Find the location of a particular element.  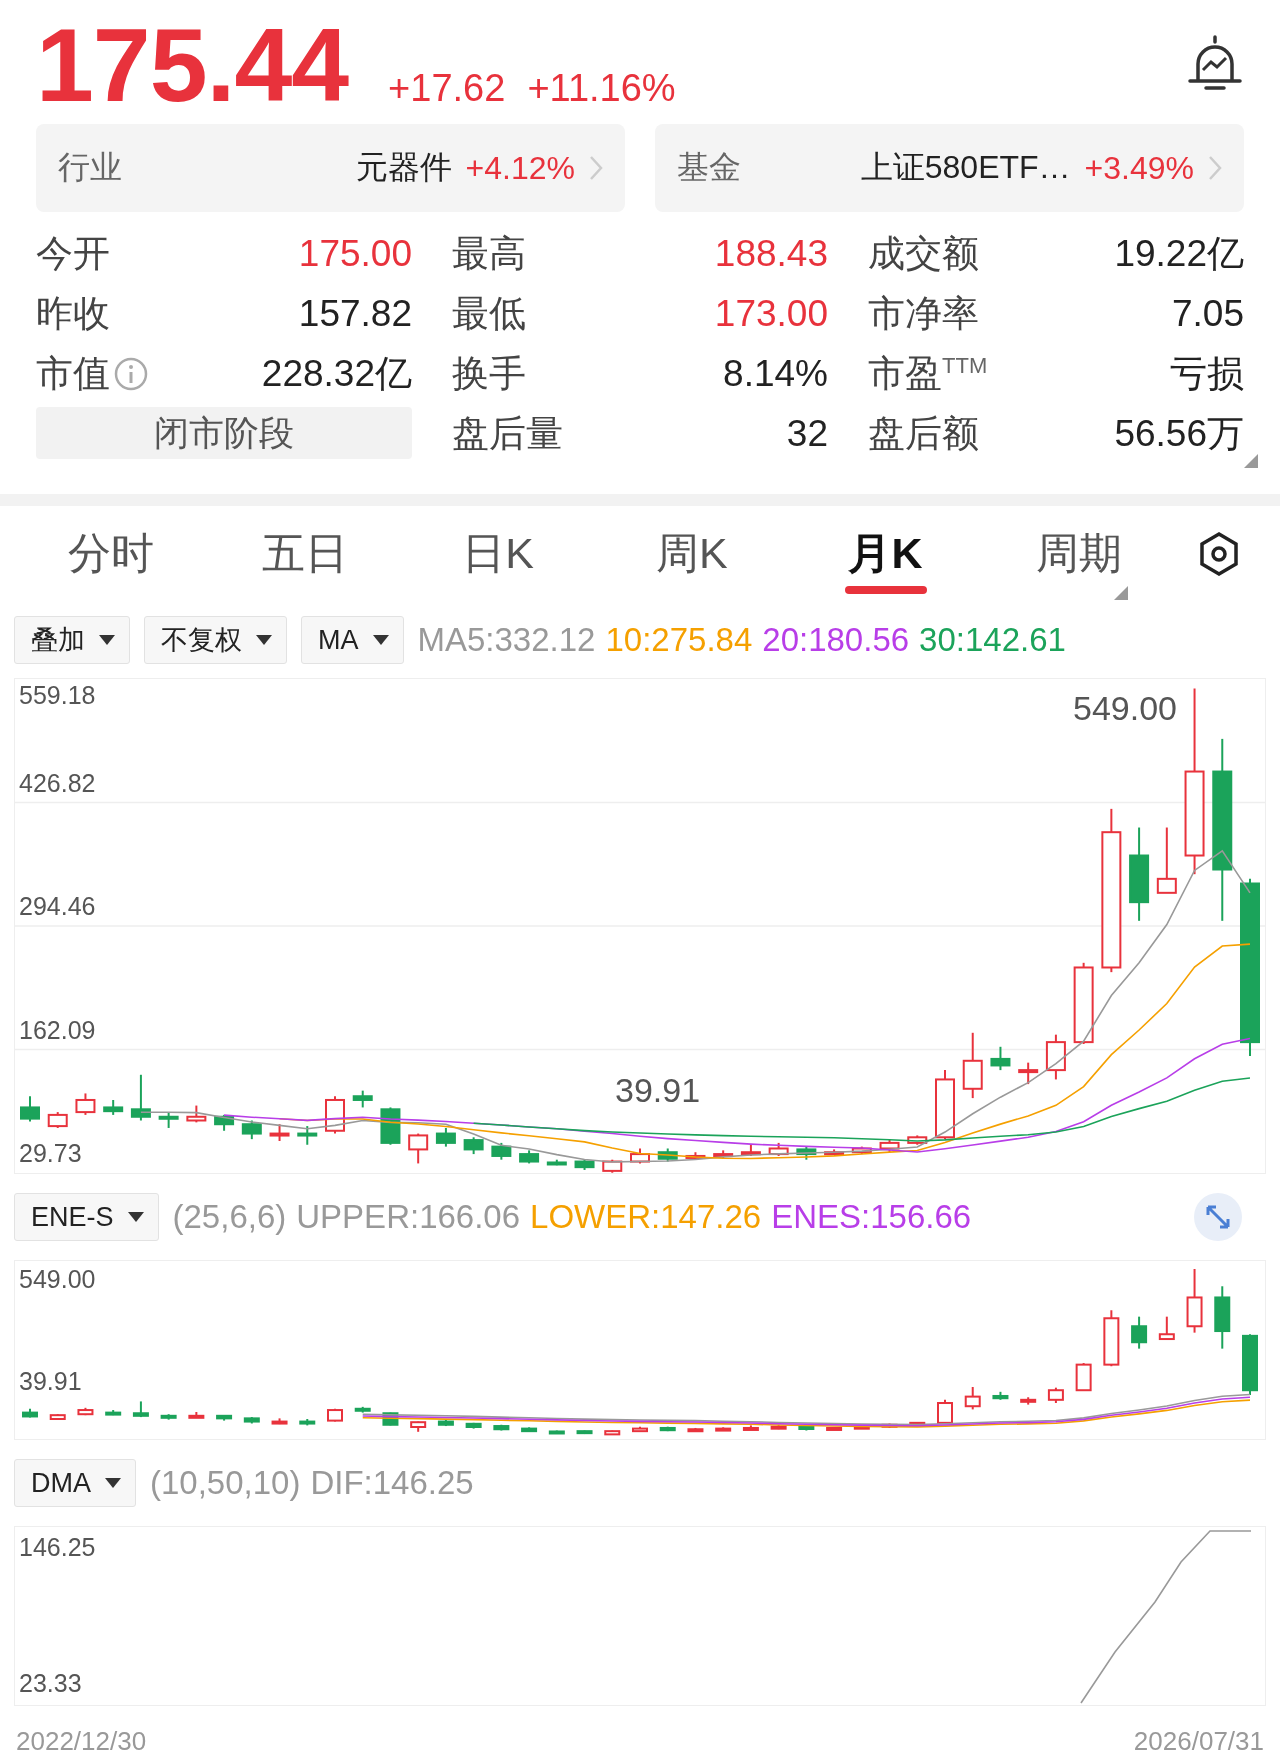

stat-value: 19.22亿 is located at coordinates (1179, 254).